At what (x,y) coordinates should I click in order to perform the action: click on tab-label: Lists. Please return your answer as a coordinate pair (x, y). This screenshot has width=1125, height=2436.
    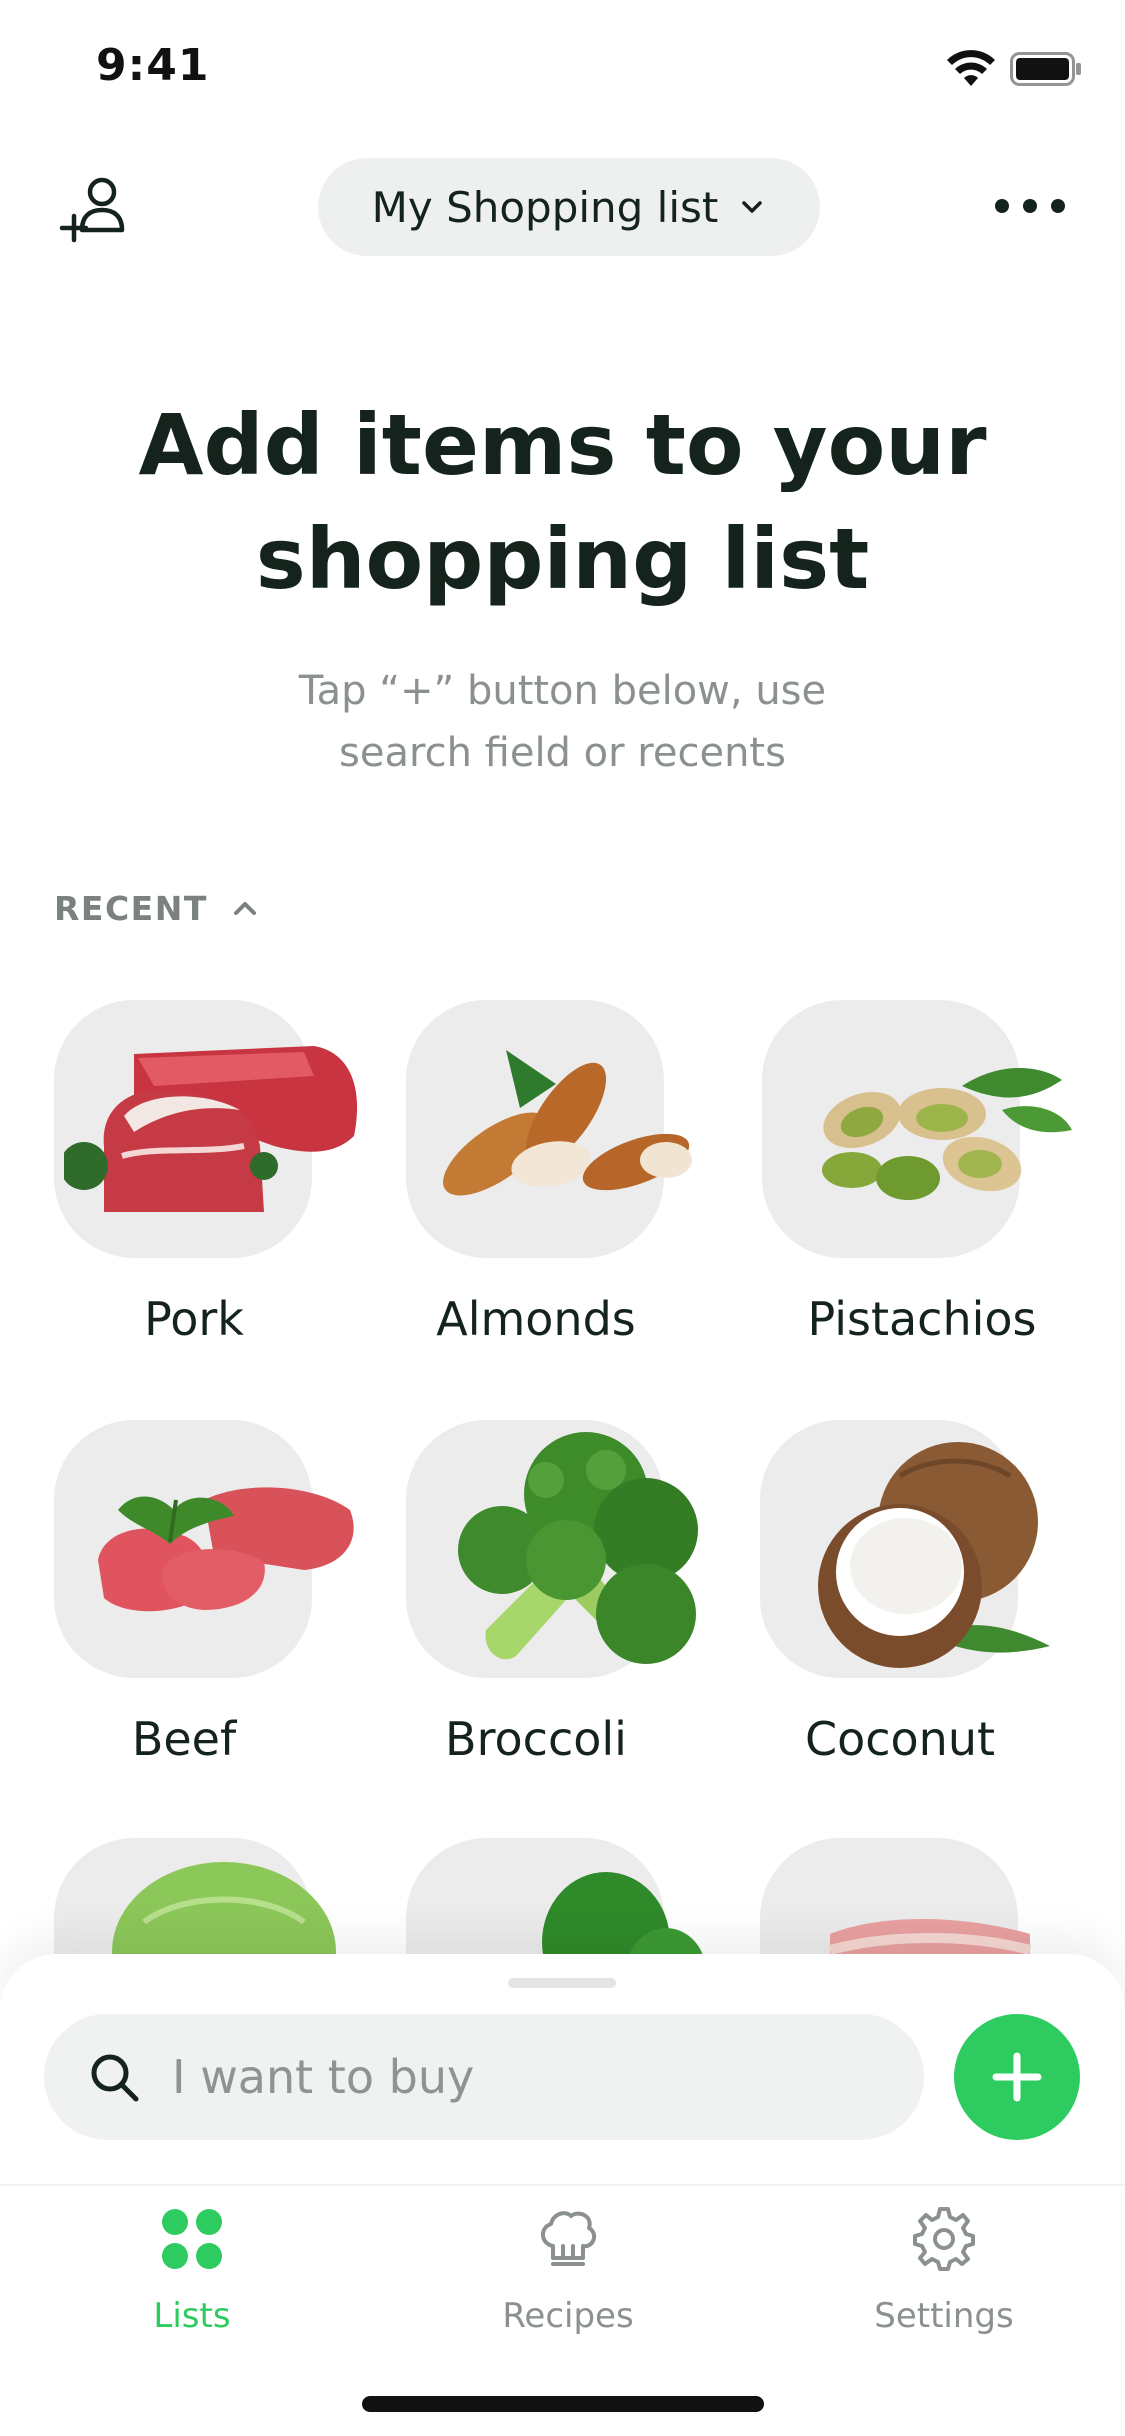
    Looking at the image, I should click on (192, 2316).